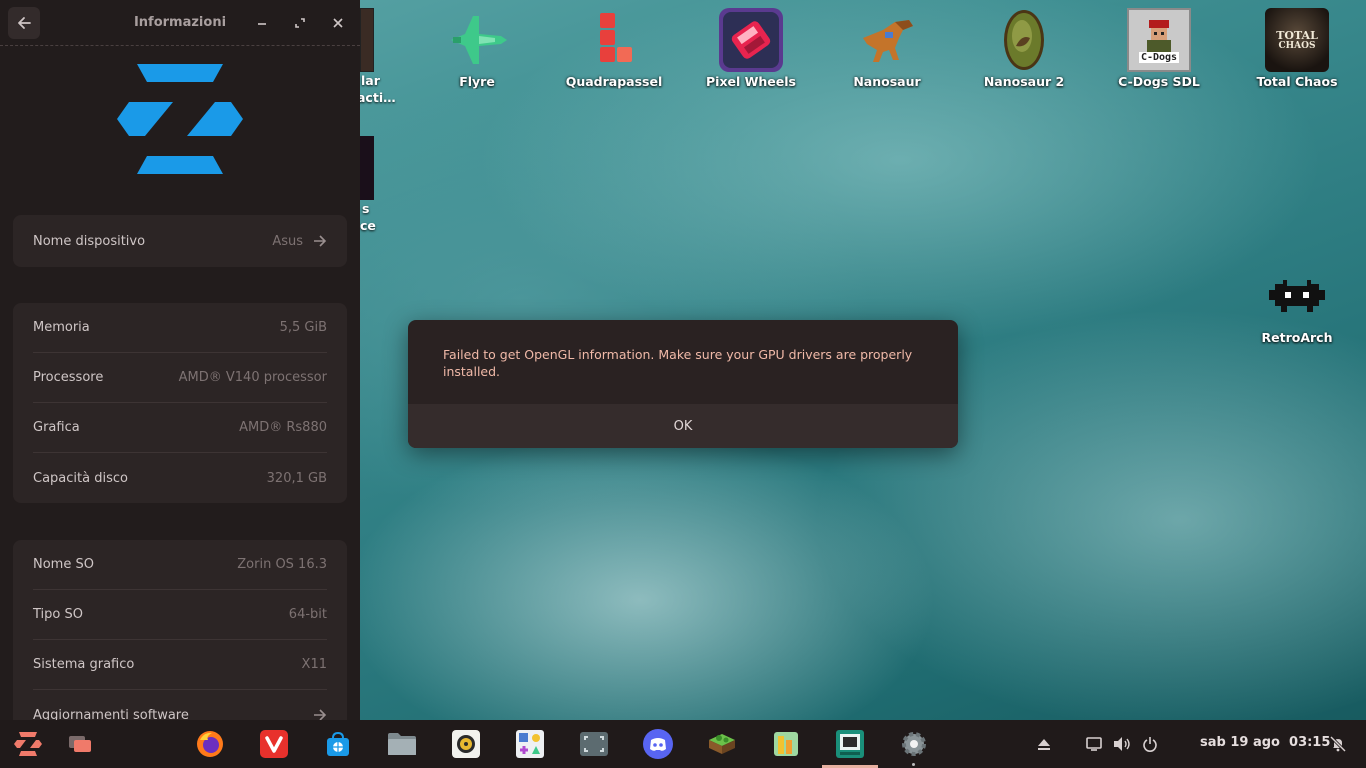 This screenshot has height=768, width=1366. I want to click on software-store-icon, so click(338, 743).